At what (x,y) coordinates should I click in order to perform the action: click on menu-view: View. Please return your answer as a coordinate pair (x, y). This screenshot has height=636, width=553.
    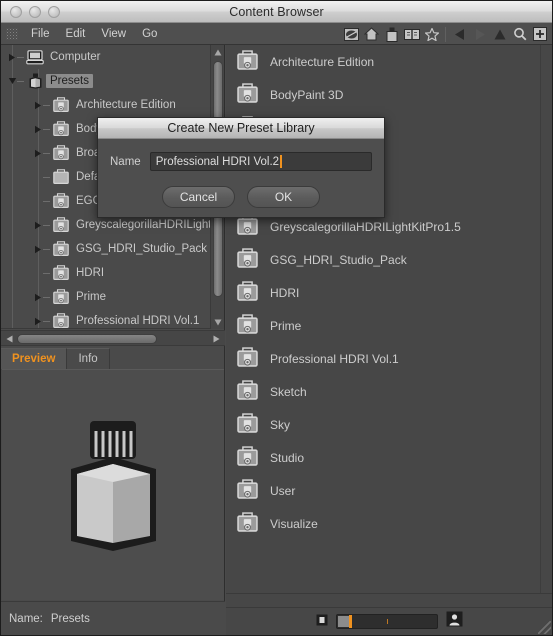
    Looking at the image, I should click on (113, 34).